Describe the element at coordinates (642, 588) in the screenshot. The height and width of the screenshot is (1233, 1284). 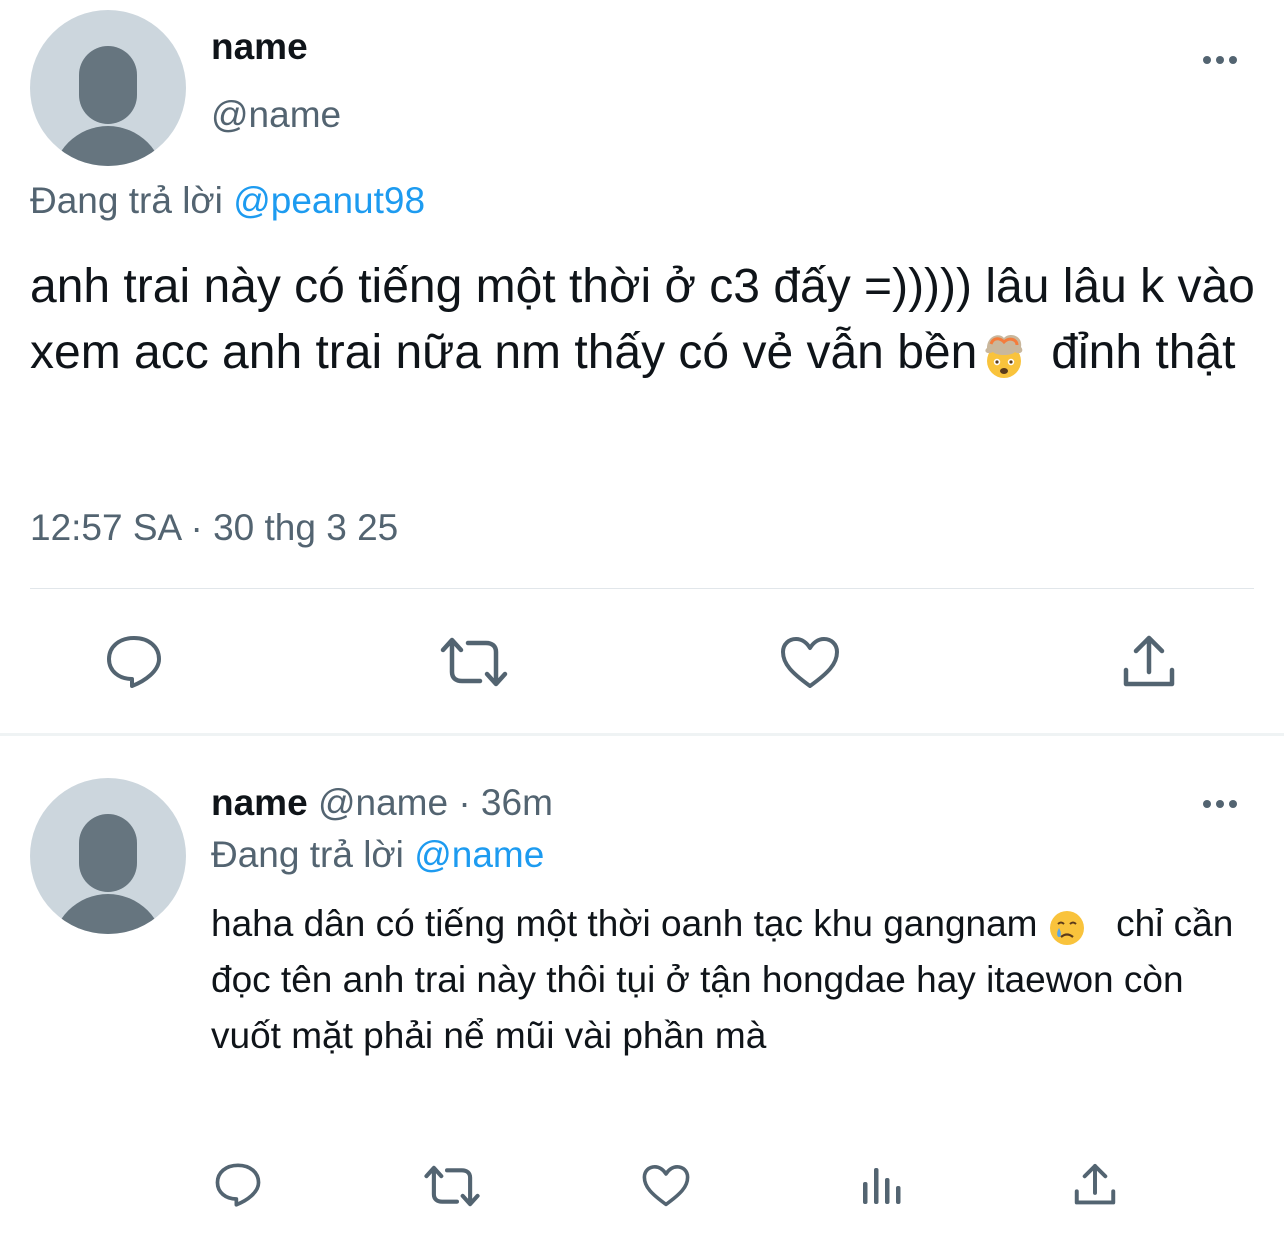
I see `divider` at that location.